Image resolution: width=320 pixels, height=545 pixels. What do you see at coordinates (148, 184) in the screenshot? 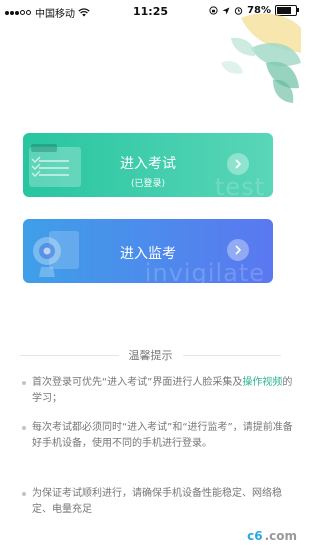
I see `card-subtitle: (已登录)` at bounding box center [148, 184].